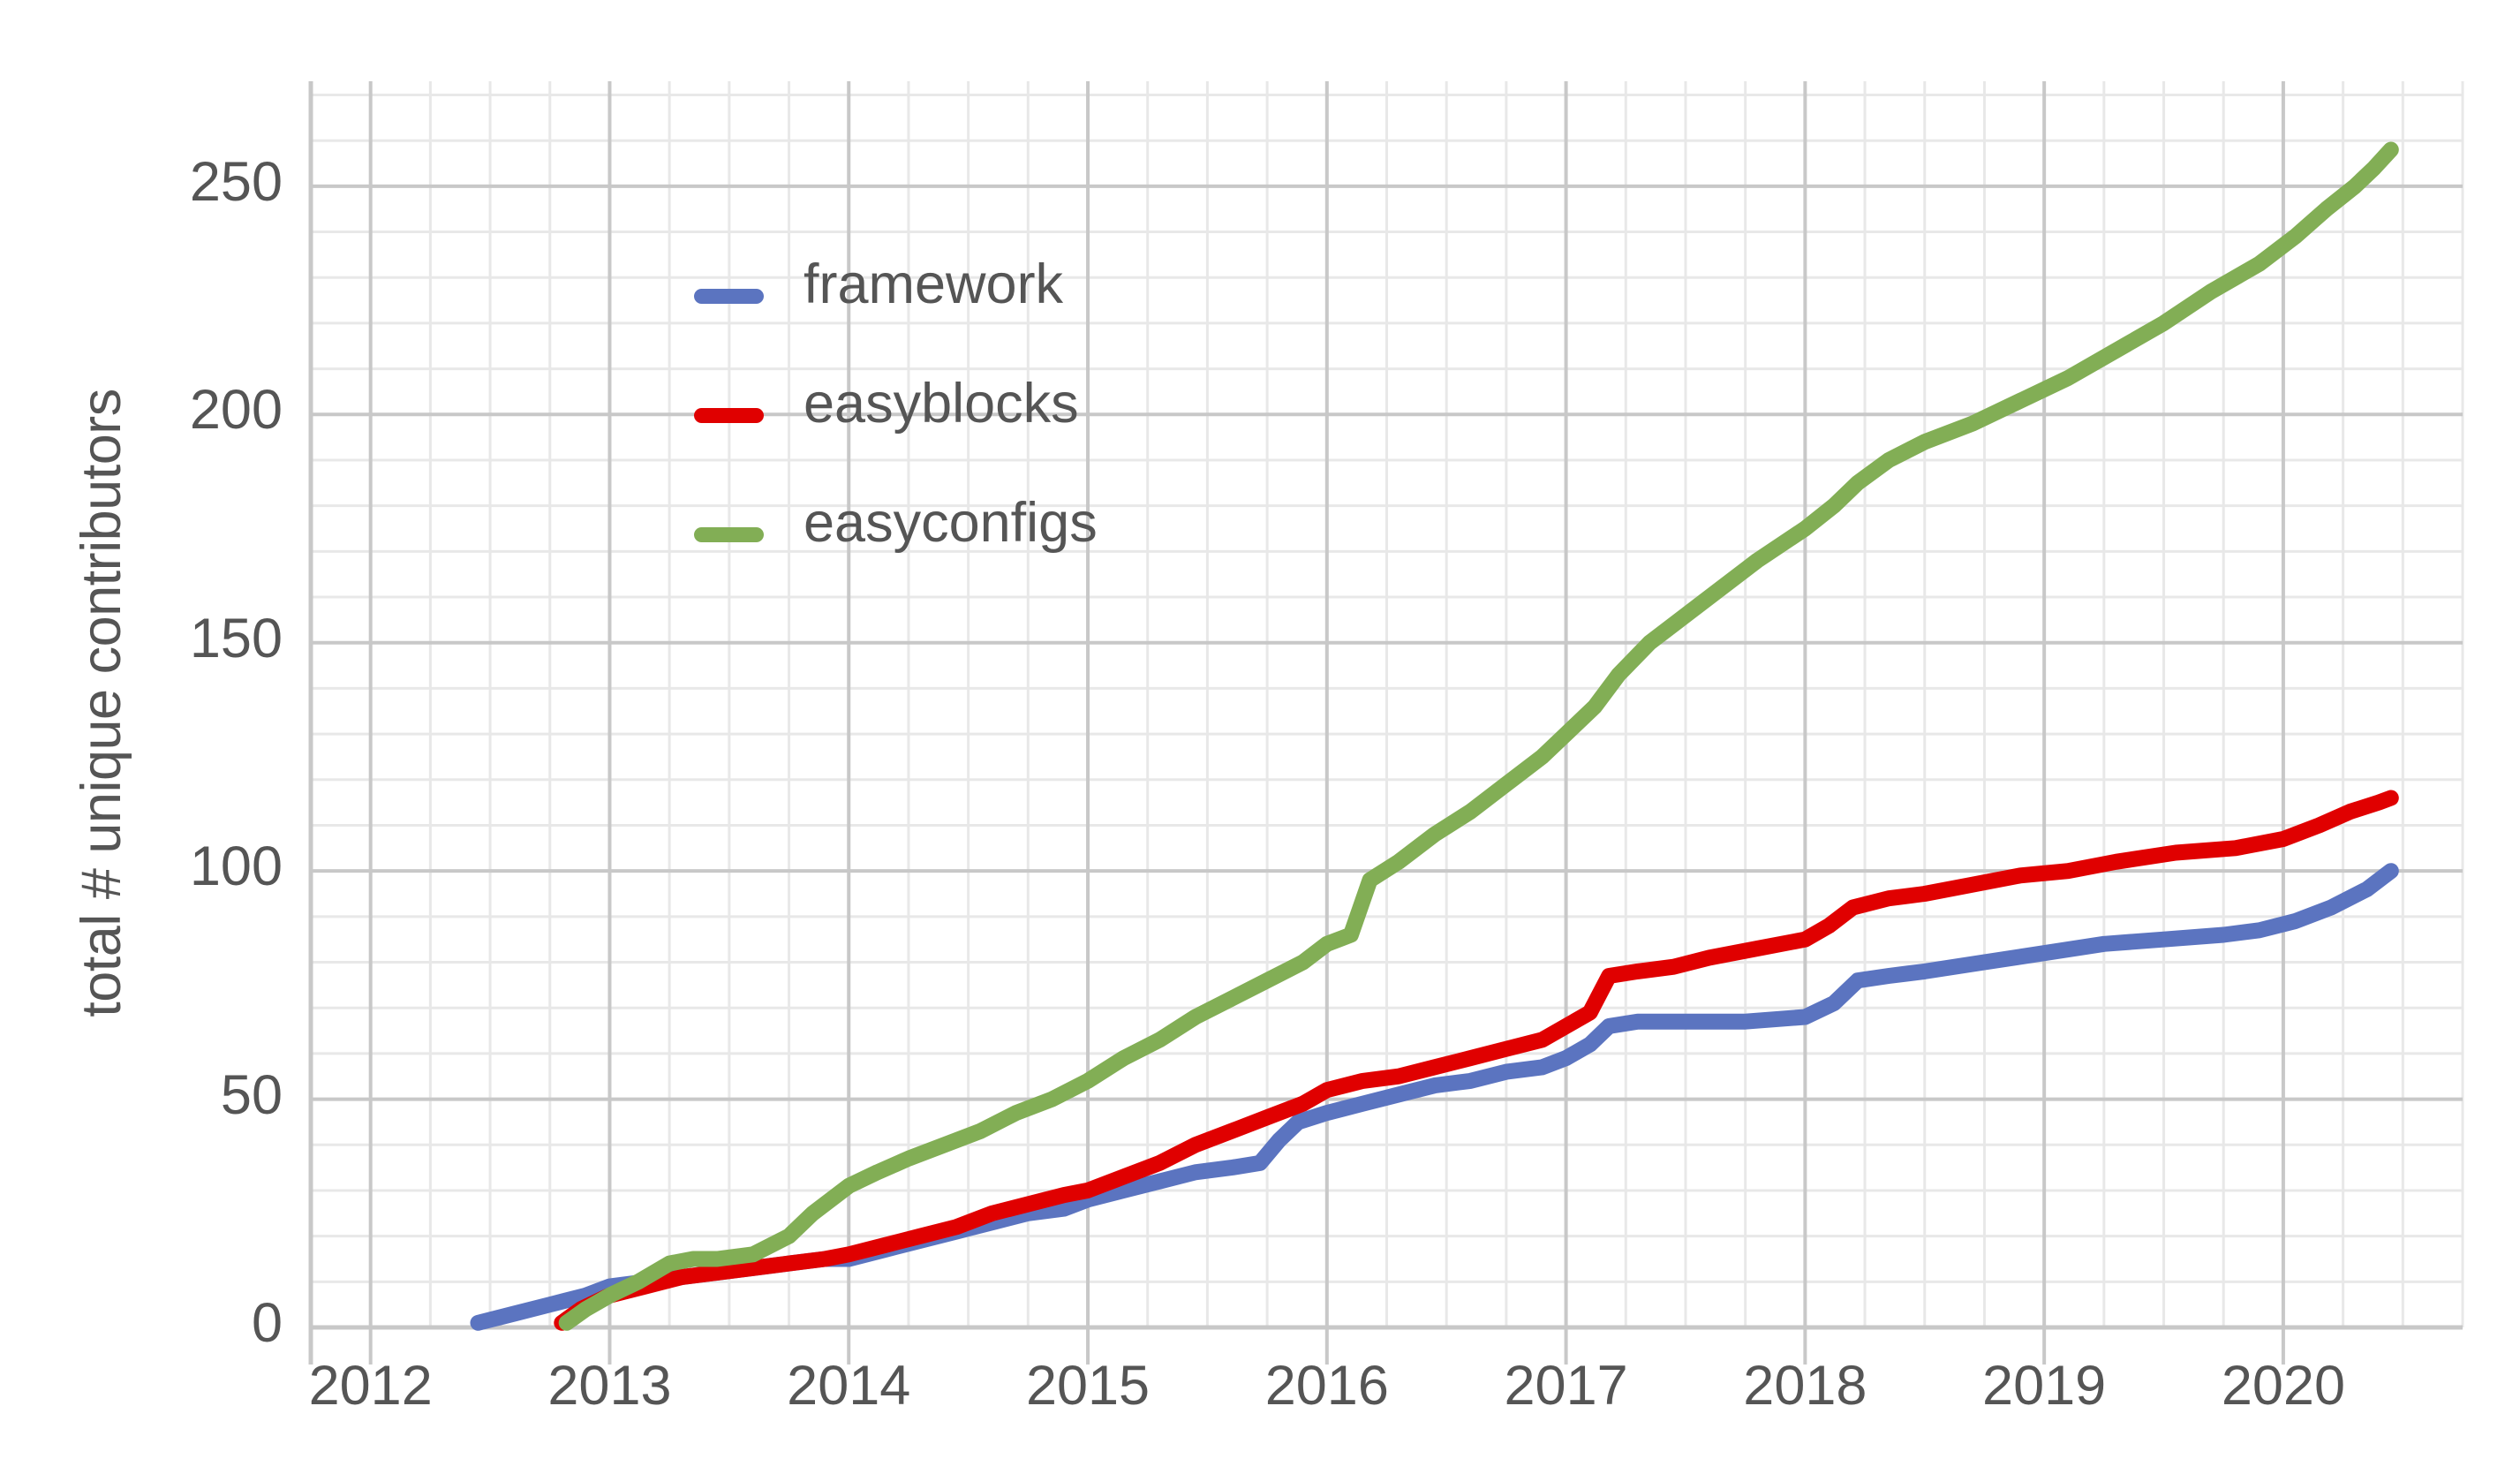  What do you see at coordinates (729, 415) in the screenshot?
I see `legend-swatch-easyblocks` at bounding box center [729, 415].